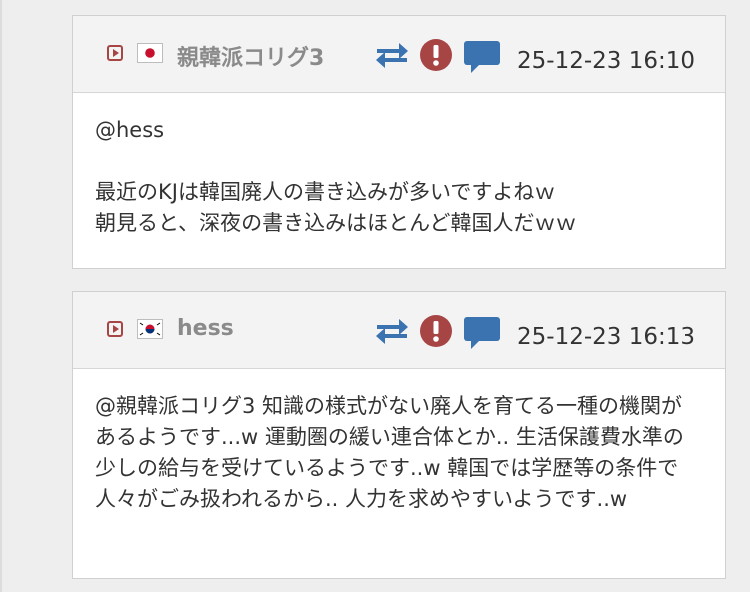  I want to click on post-timestamp: 25-12-23 16:10, so click(606, 61).